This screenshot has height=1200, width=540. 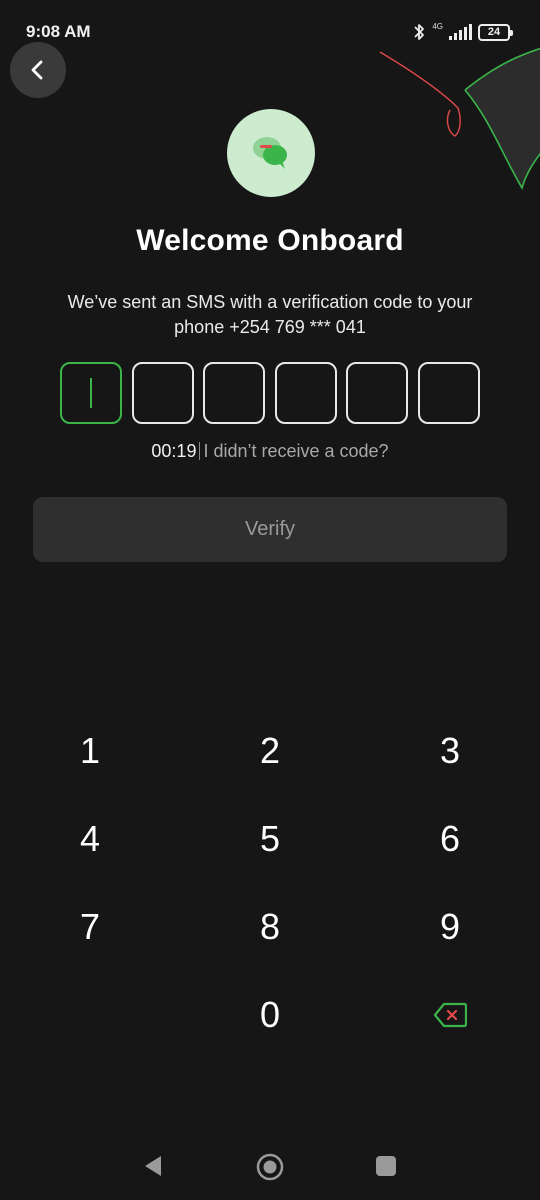 I want to click on key-2: 2, so click(x=270, y=751).